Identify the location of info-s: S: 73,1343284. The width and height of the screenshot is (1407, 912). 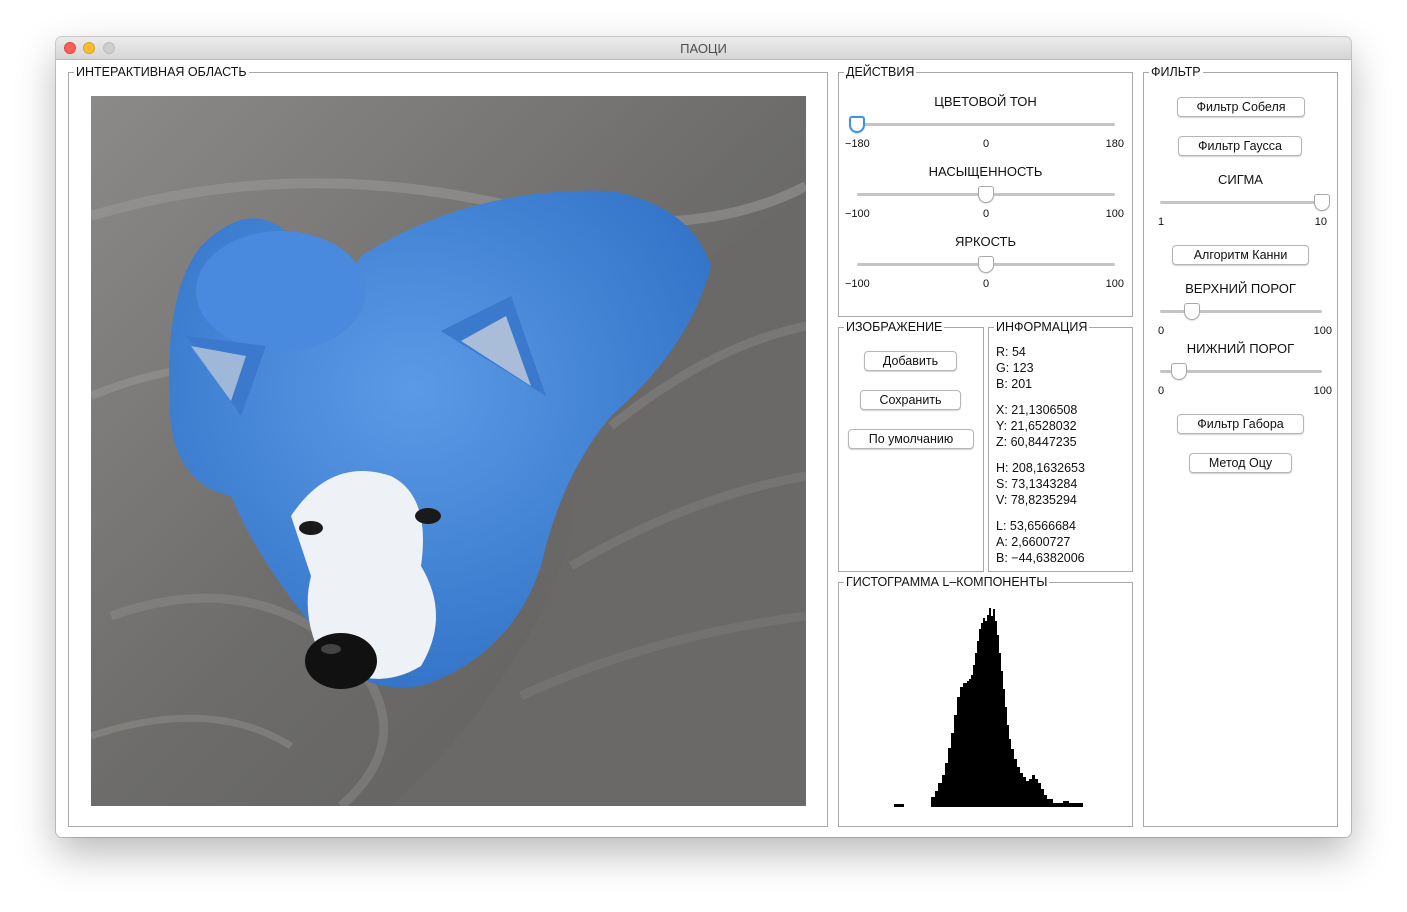
(1037, 484).